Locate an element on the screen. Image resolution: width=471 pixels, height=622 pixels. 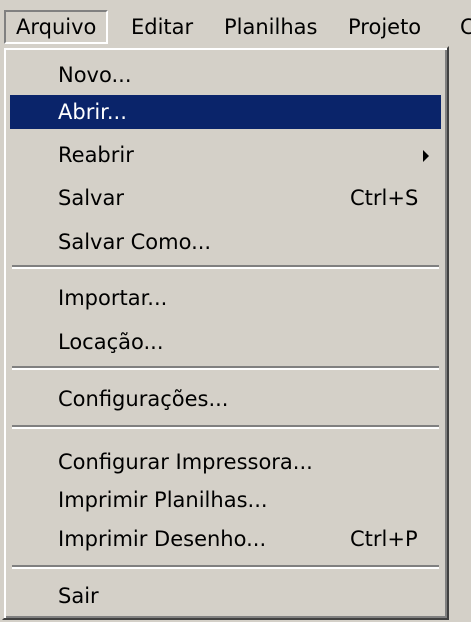
menu-item-label: Sair is located at coordinates (78, 596).